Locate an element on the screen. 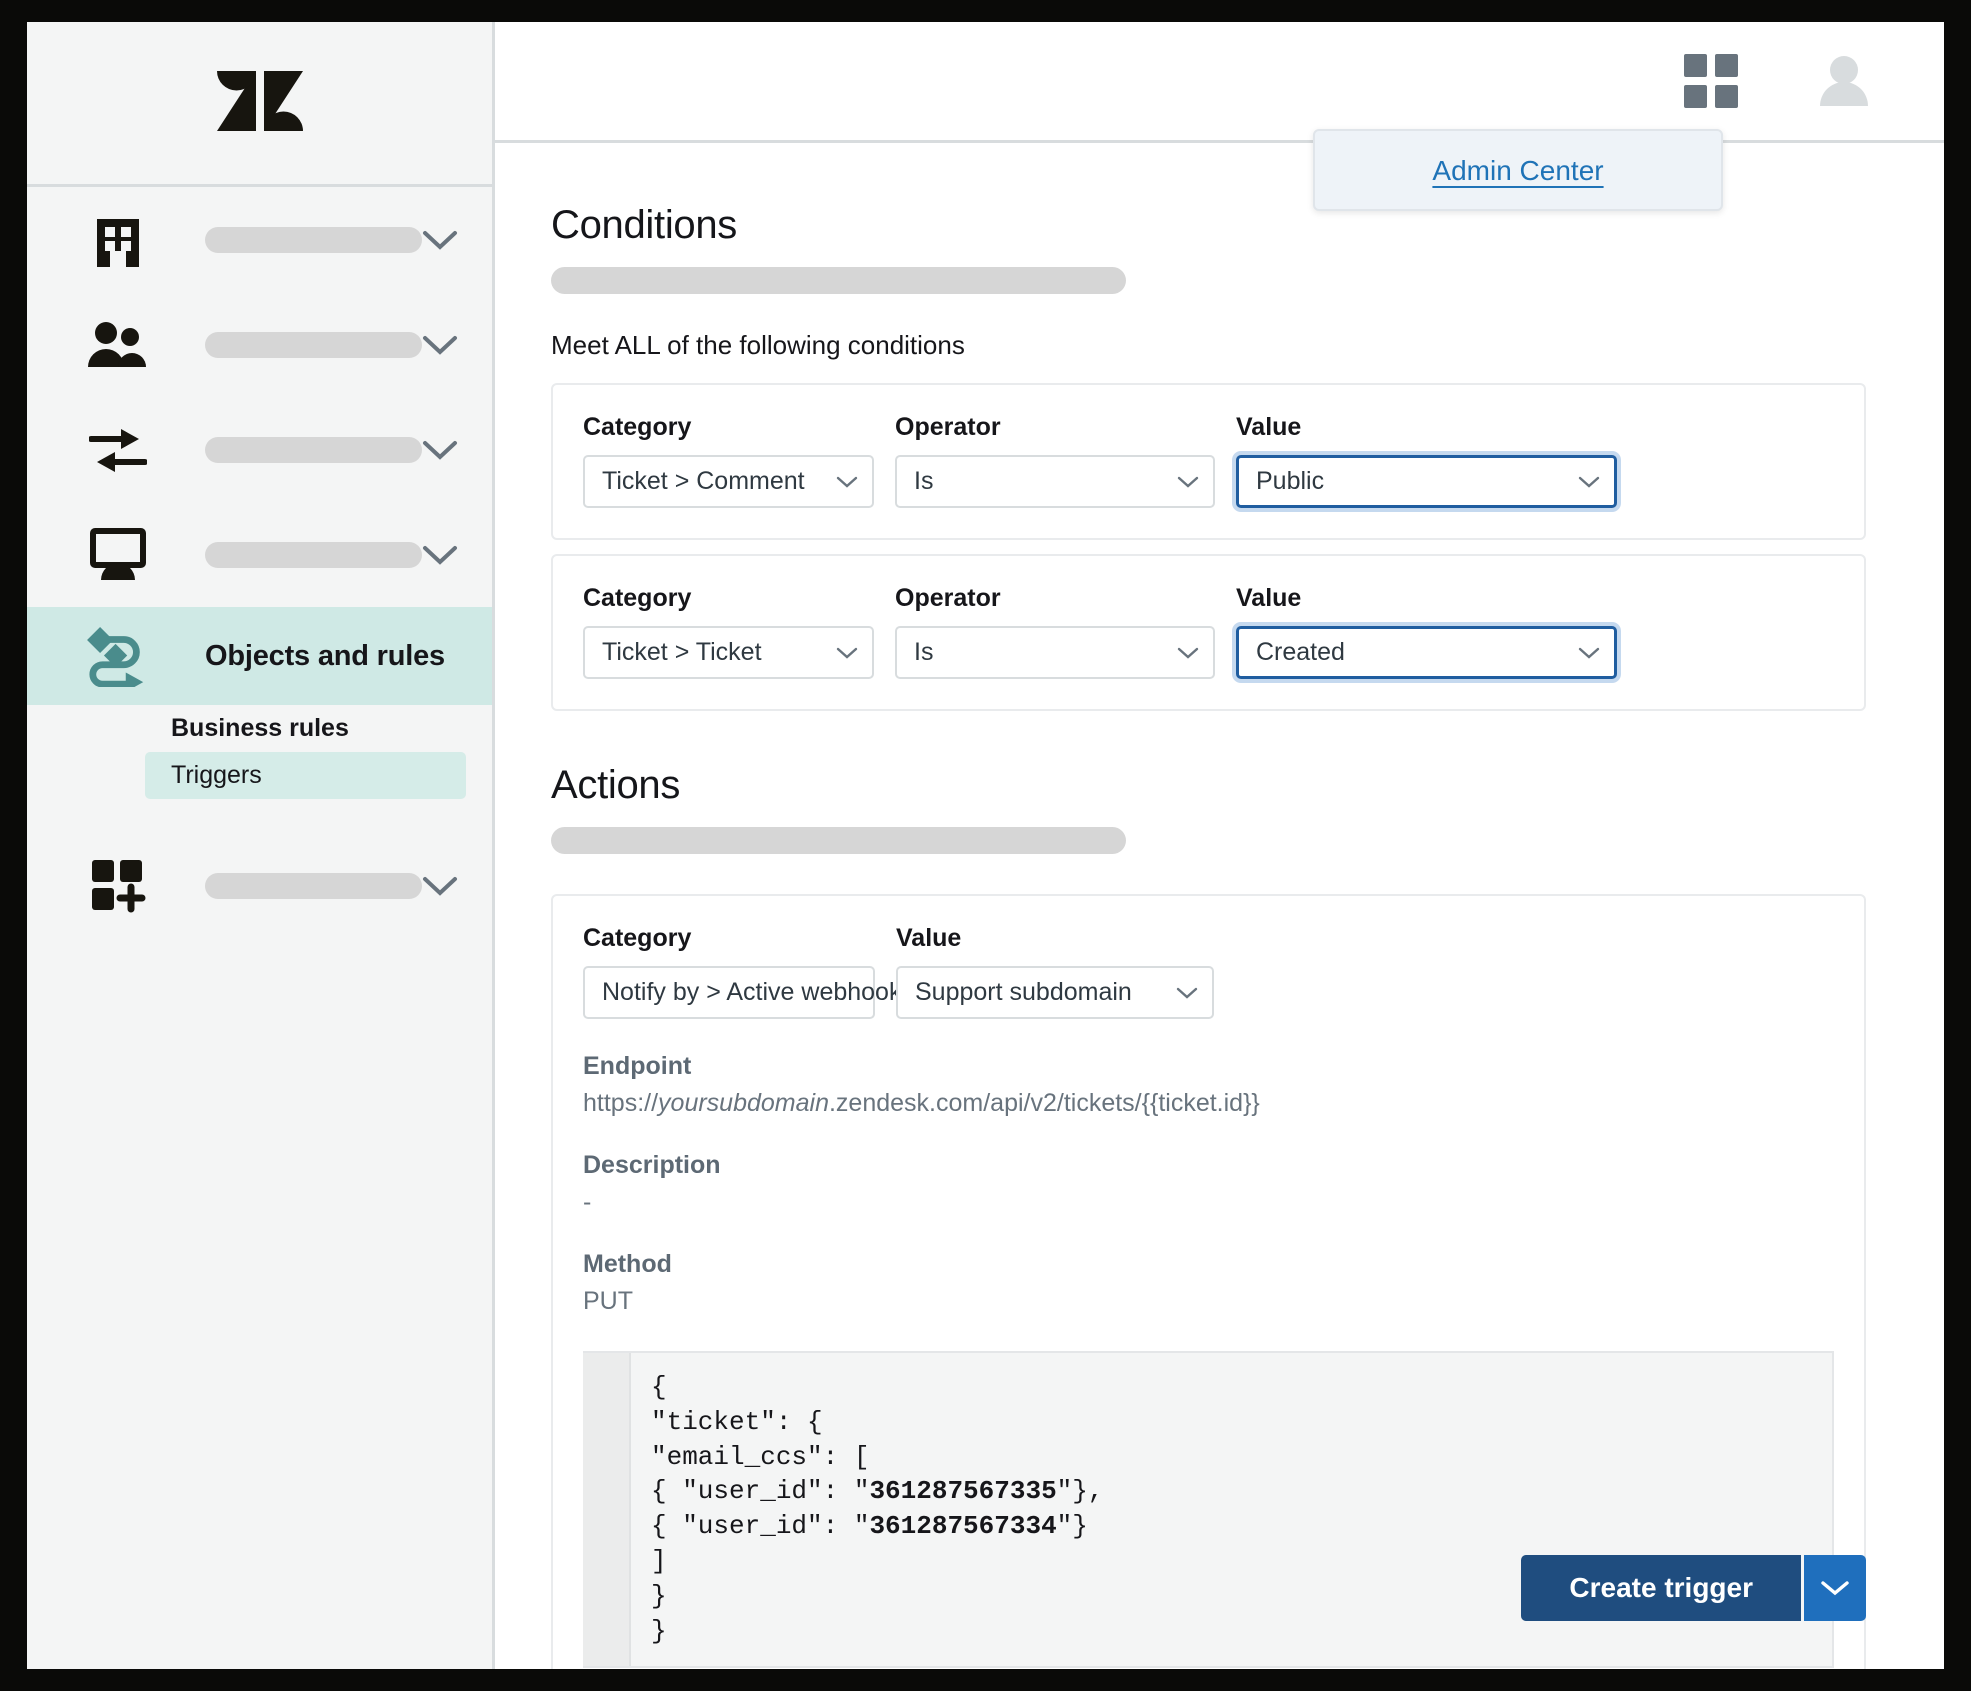 This screenshot has height=1691, width=1971. sidebar-item-building is located at coordinates (259, 239).